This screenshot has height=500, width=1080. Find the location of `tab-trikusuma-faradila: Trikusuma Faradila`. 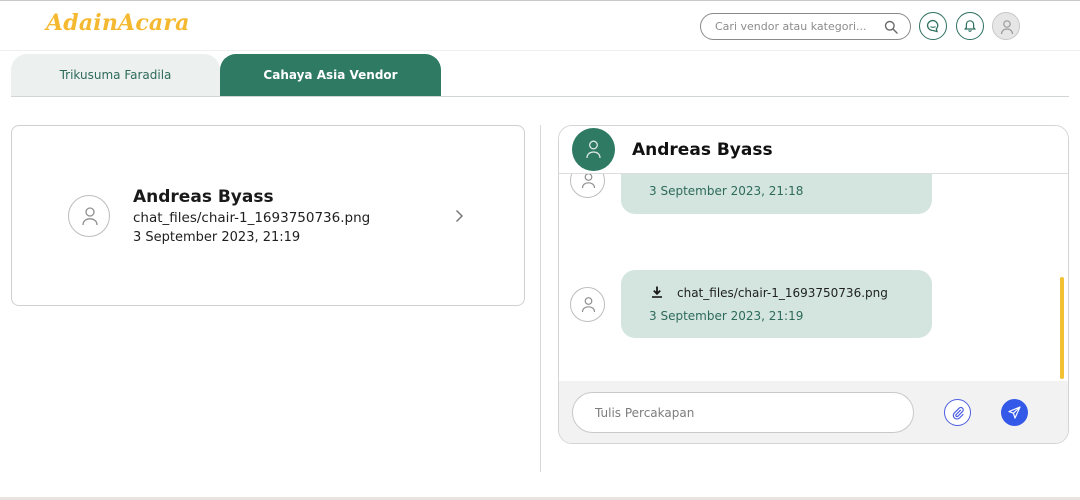

tab-trikusuma-faradila: Trikusuma Faradila is located at coordinates (115, 75).